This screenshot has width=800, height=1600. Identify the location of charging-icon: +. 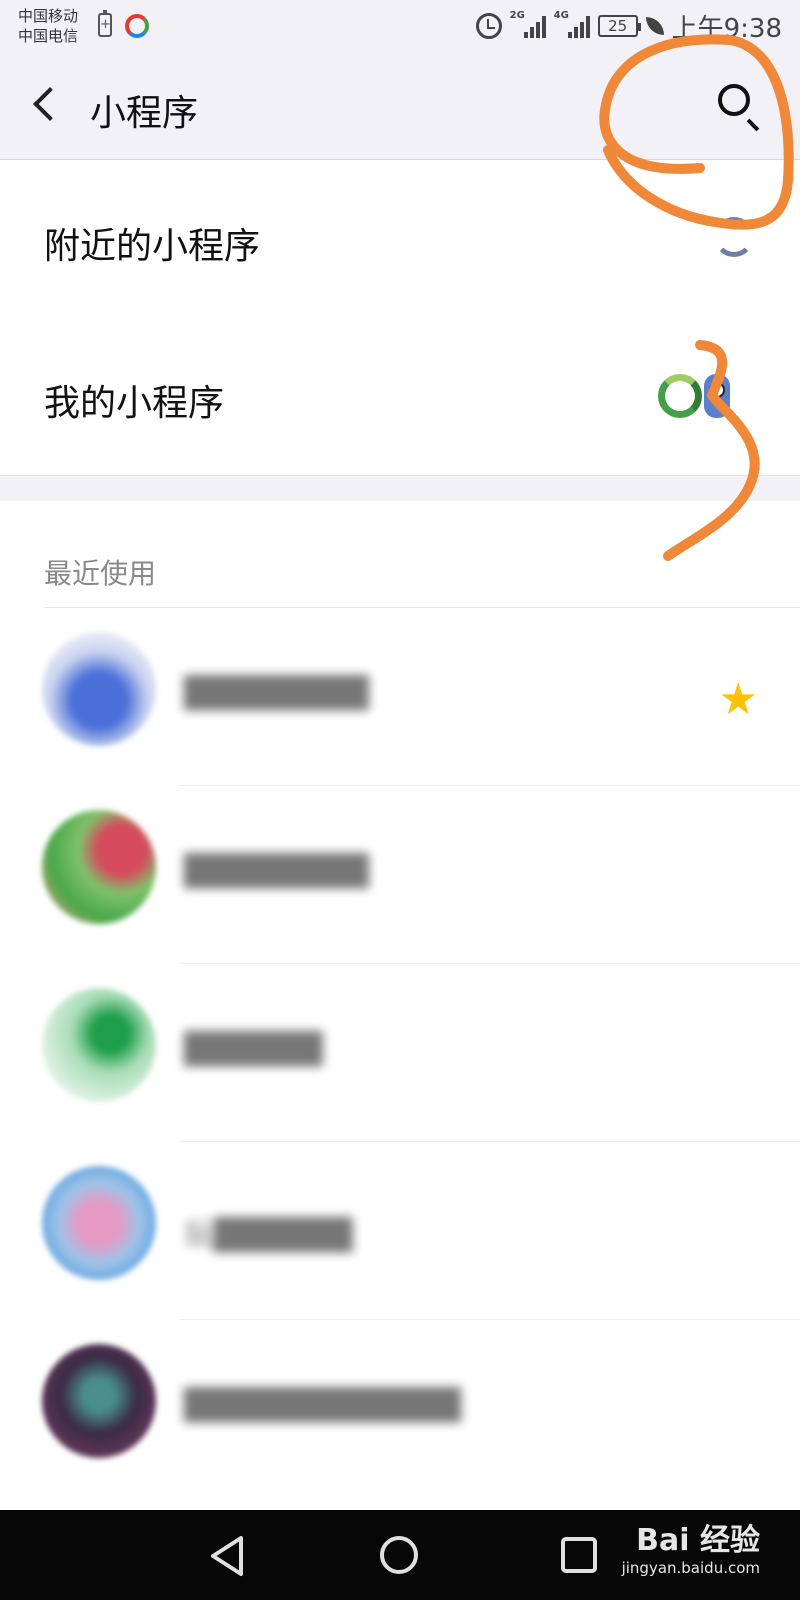
(105, 23).